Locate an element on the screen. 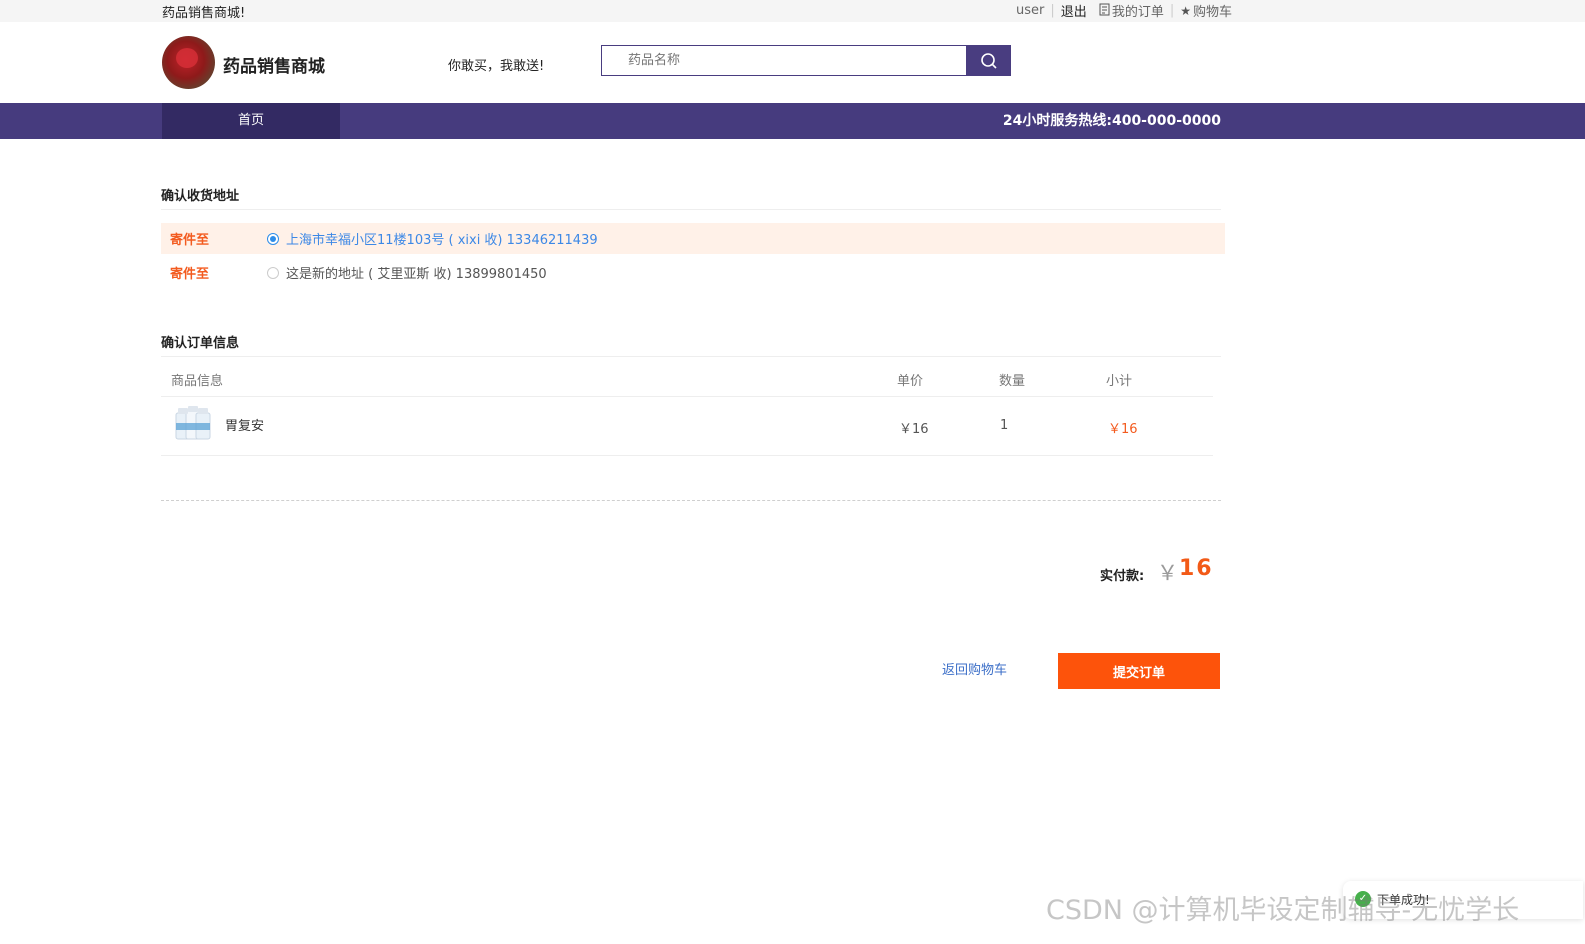  search-input is located at coordinates (784, 60).